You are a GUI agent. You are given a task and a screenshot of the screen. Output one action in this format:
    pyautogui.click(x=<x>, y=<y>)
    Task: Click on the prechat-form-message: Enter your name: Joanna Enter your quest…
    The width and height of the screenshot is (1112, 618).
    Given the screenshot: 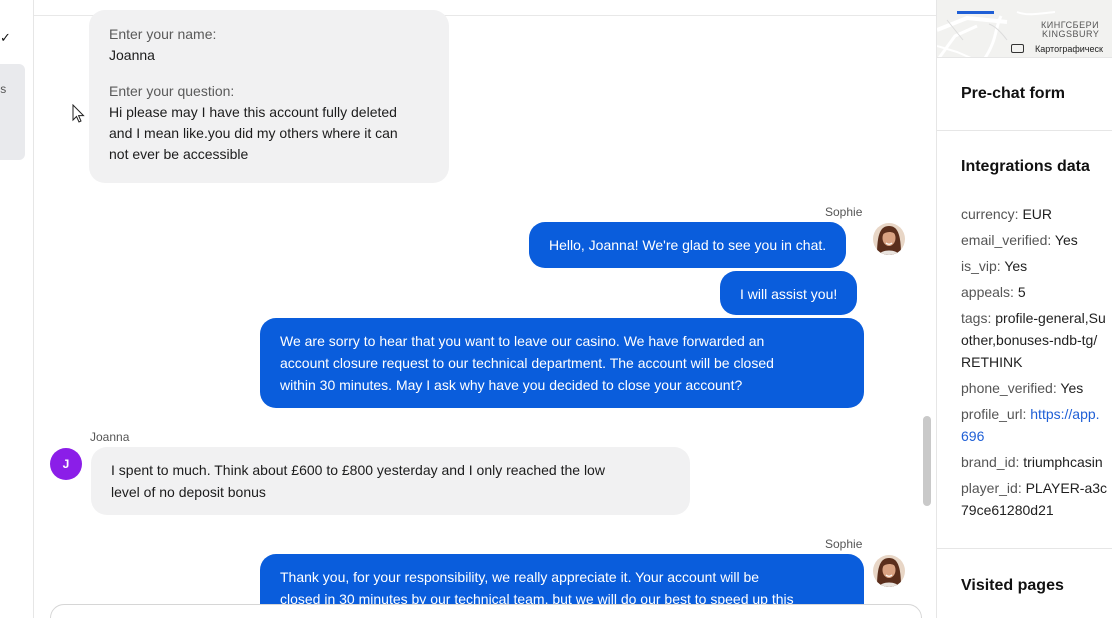 What is the action you would take?
    pyautogui.click(x=269, y=96)
    